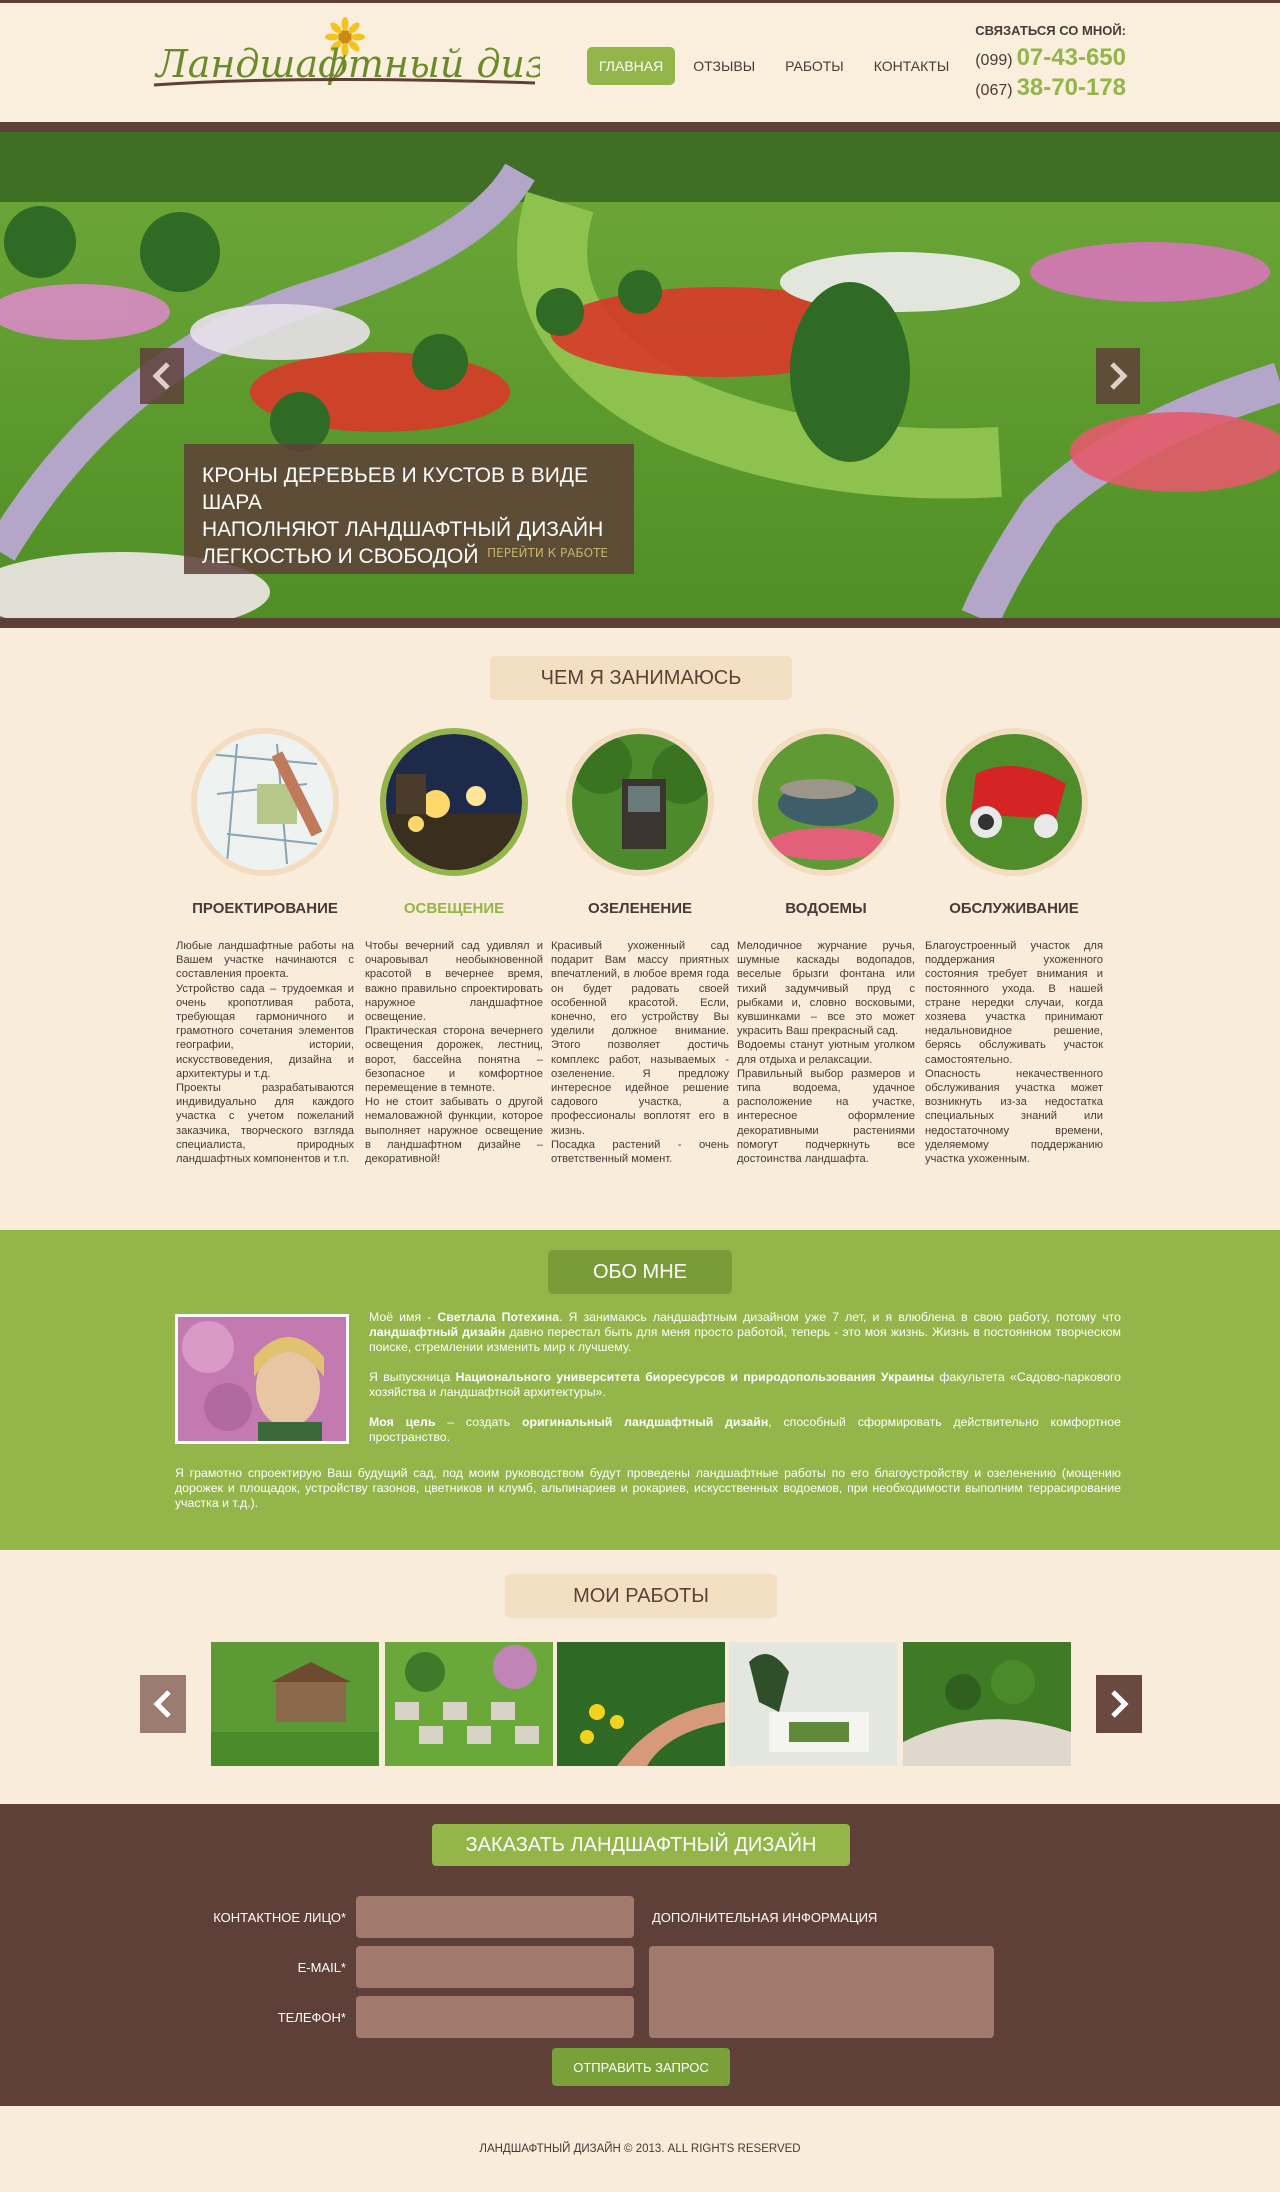 This screenshot has height=2192, width=1280. I want to click on email-label: E-mail*, so click(321, 1967).